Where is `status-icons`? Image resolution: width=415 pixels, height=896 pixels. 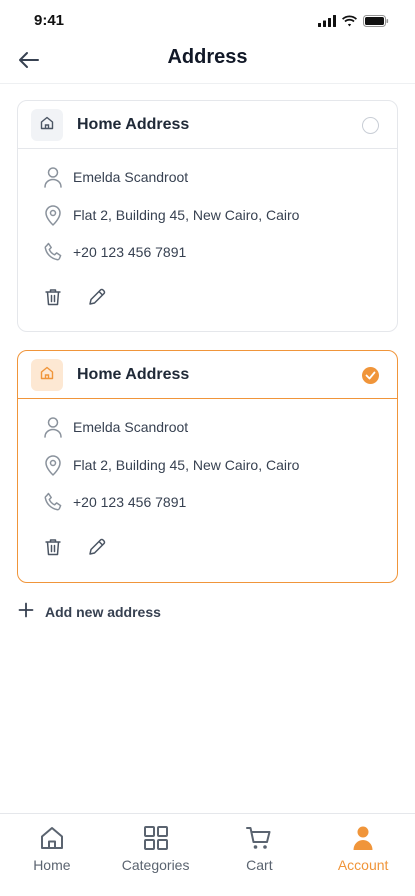 status-icons is located at coordinates (353, 23).